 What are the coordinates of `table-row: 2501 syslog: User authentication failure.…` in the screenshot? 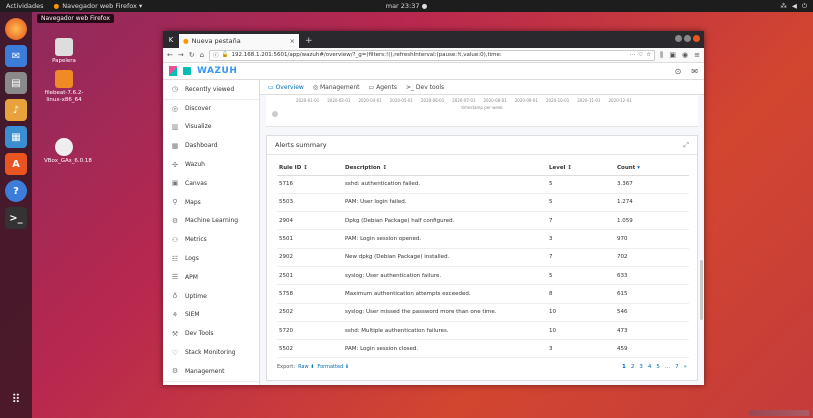 It's located at (483, 276).